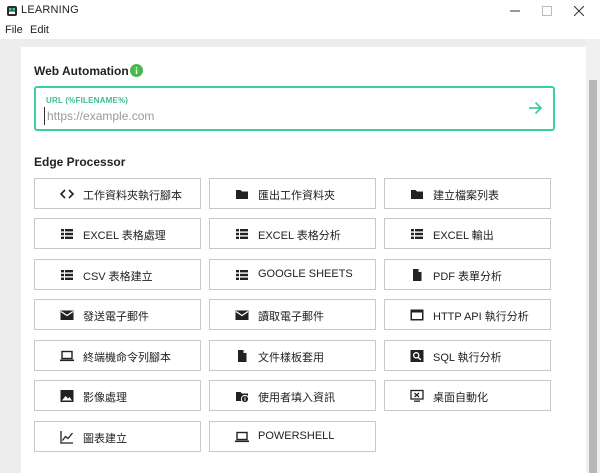 The width and height of the screenshot is (600, 473). Describe the element at coordinates (276, 116) in the screenshot. I see `url-input` at that location.